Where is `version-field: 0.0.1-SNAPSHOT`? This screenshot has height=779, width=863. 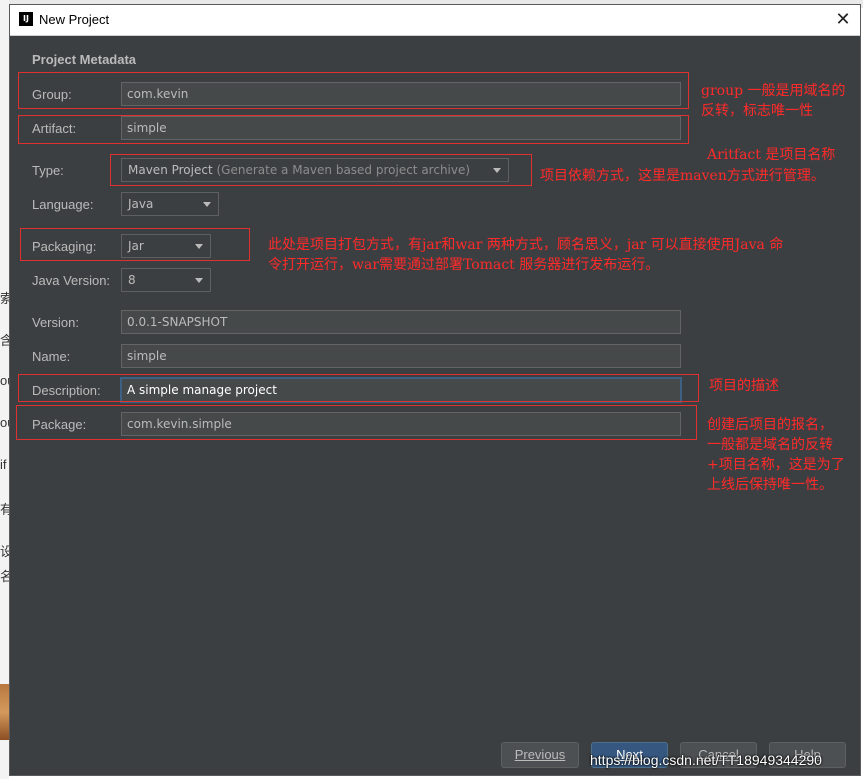 version-field: 0.0.1-SNAPSHOT is located at coordinates (401, 322).